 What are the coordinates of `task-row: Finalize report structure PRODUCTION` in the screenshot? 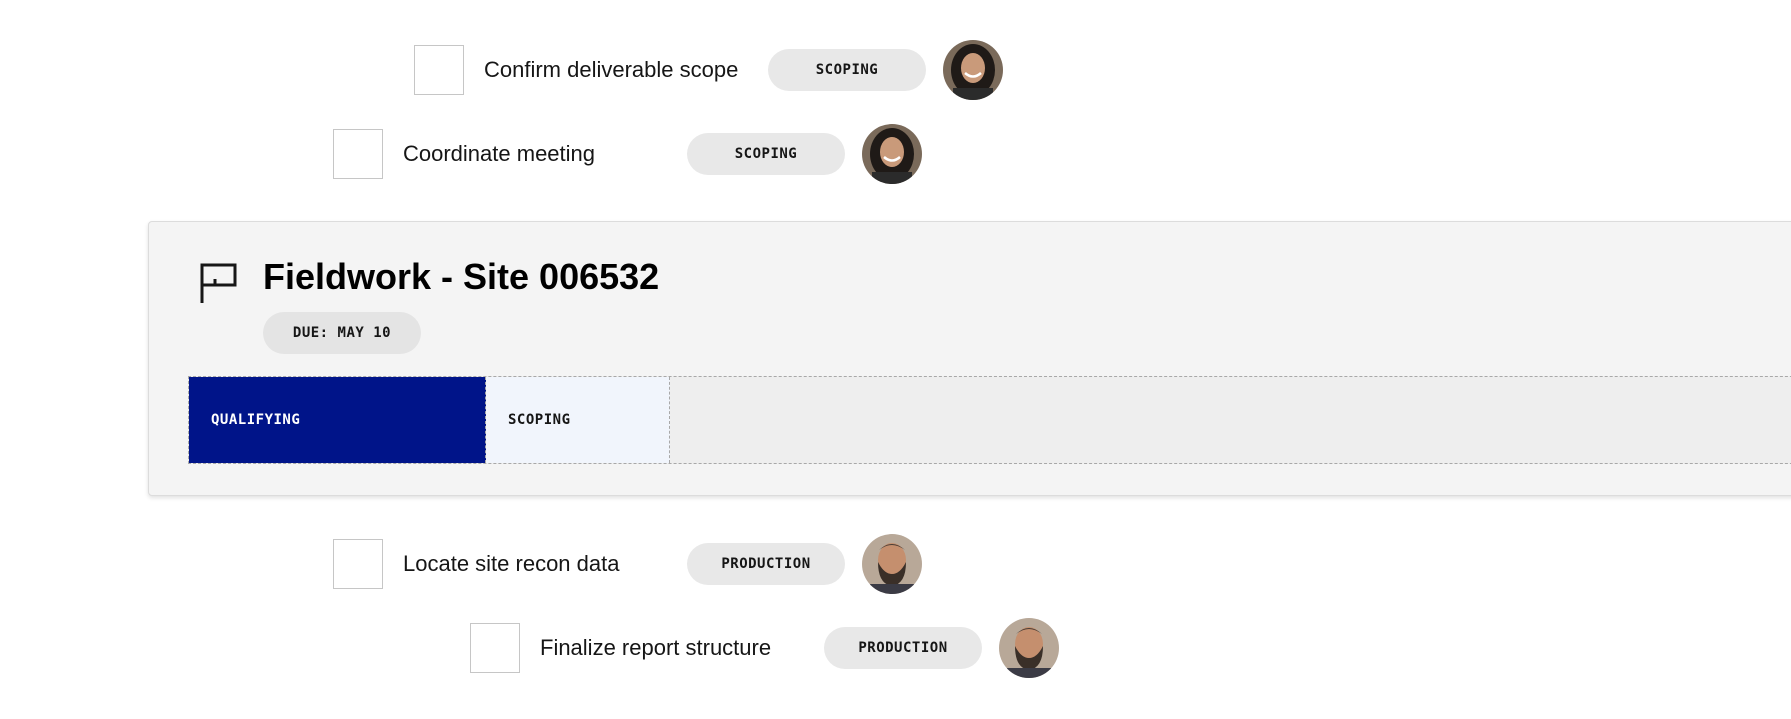 It's located at (770, 648).